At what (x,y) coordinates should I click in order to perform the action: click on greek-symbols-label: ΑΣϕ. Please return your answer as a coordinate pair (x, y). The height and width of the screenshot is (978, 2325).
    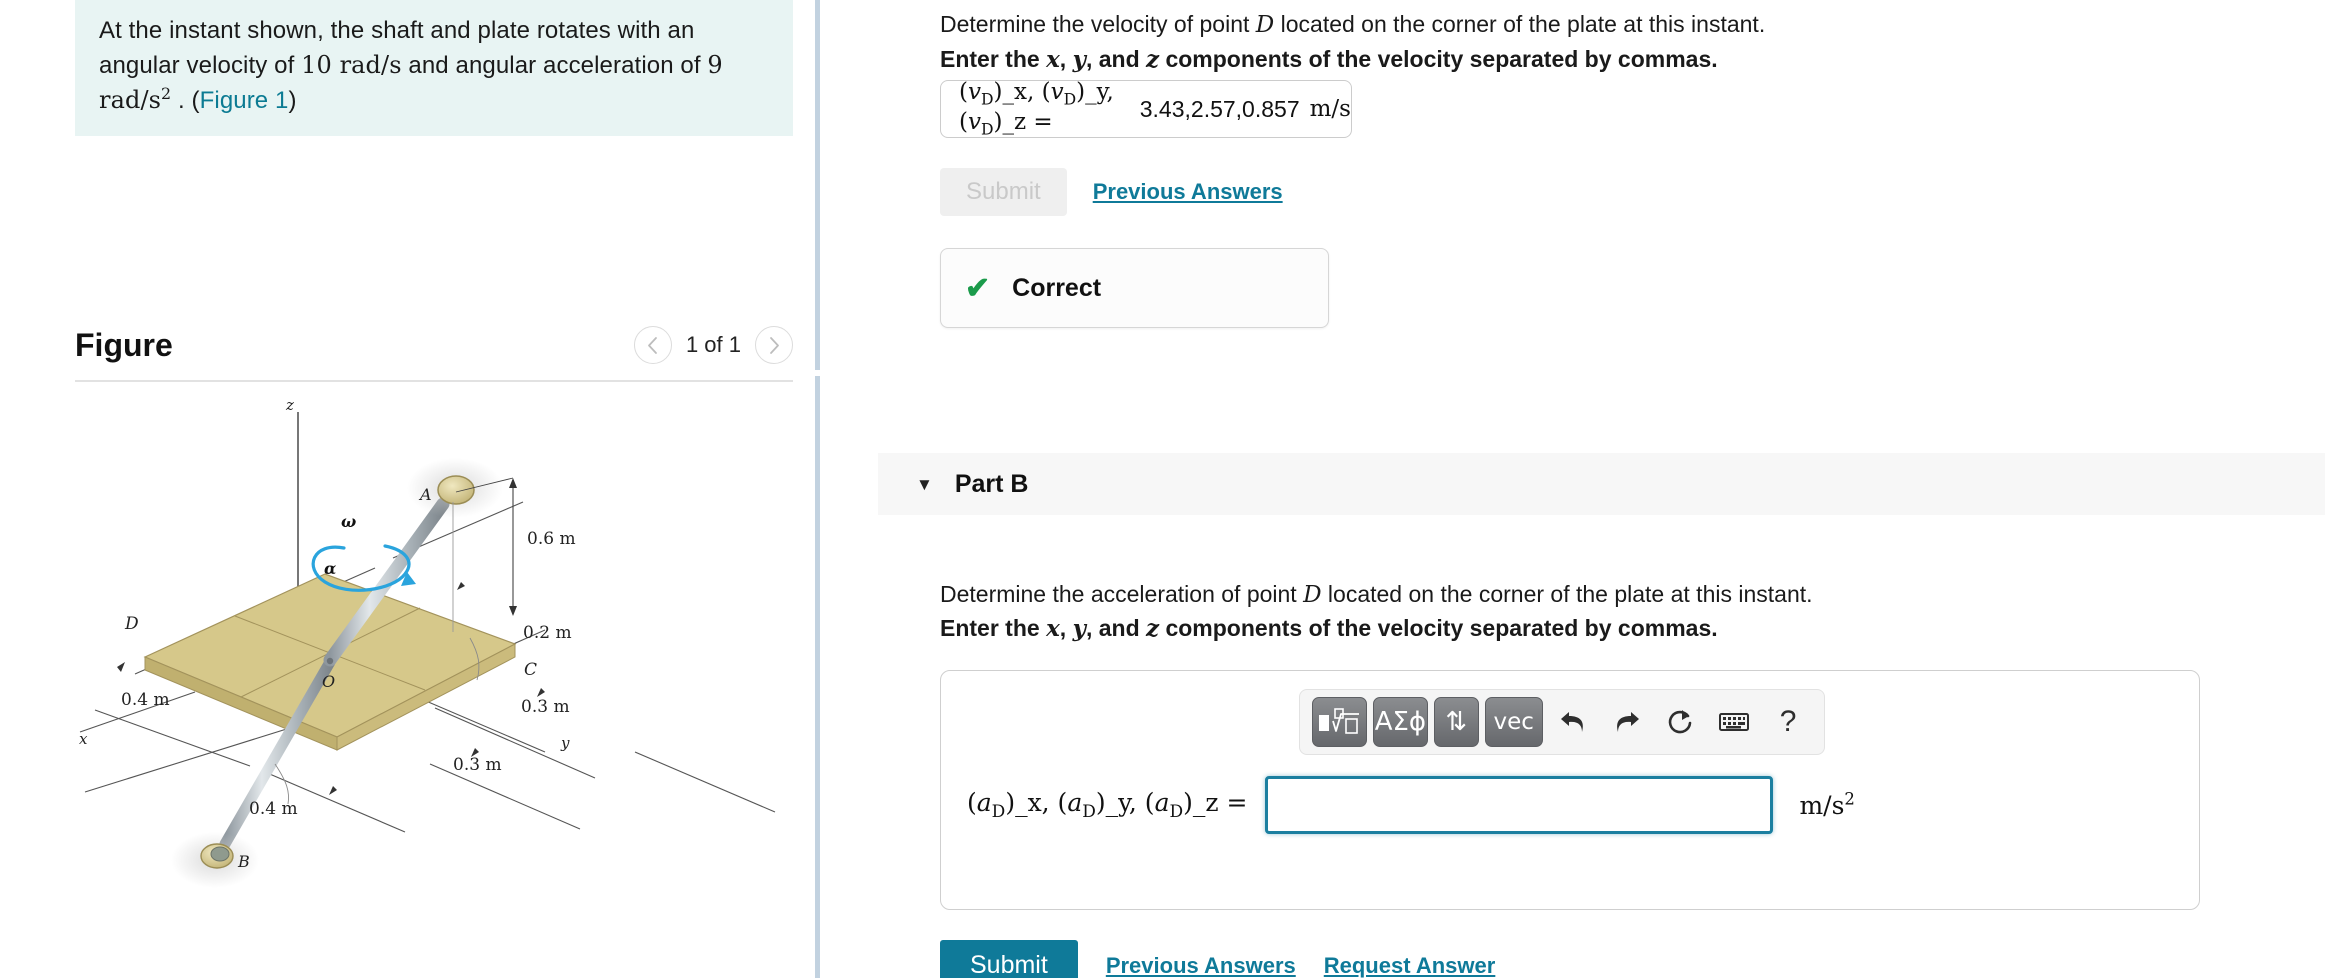
    Looking at the image, I should click on (1400, 722).